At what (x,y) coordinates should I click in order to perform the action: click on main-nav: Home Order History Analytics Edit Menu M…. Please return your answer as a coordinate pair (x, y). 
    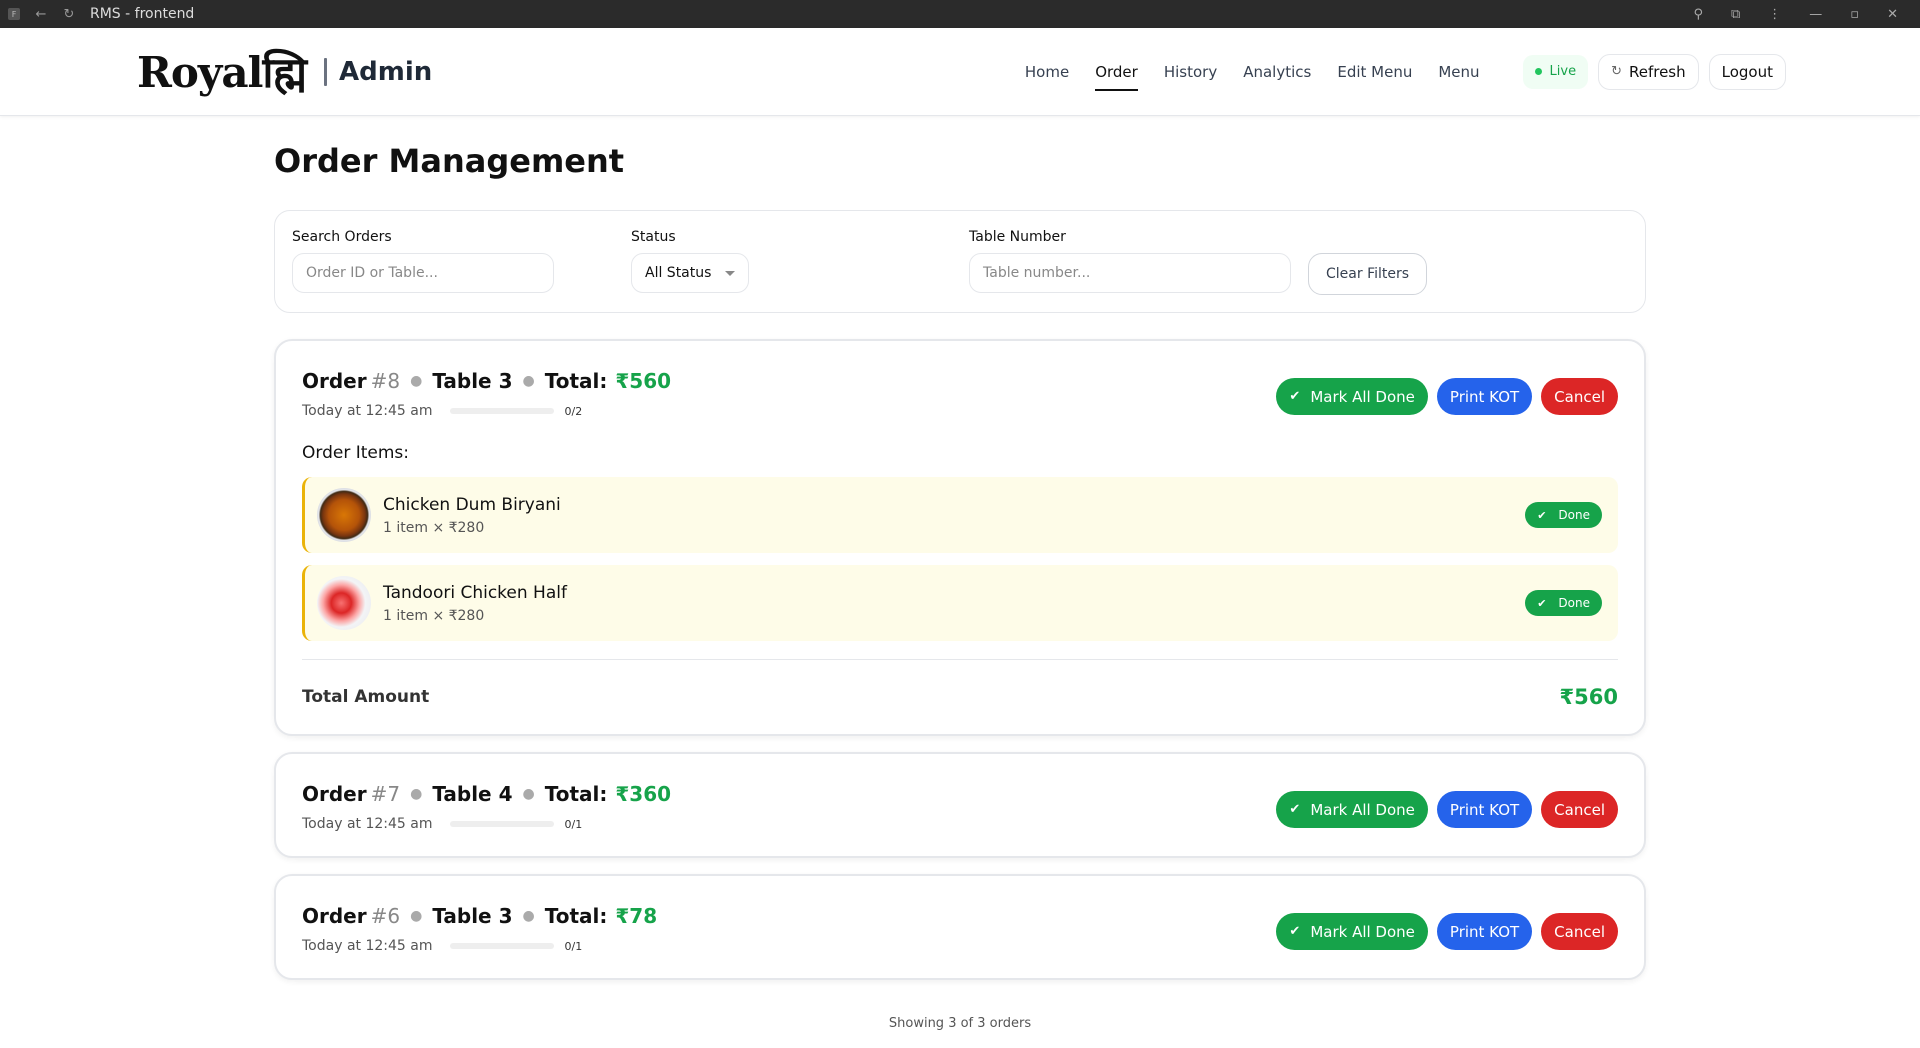
    Looking at the image, I should click on (1399, 72).